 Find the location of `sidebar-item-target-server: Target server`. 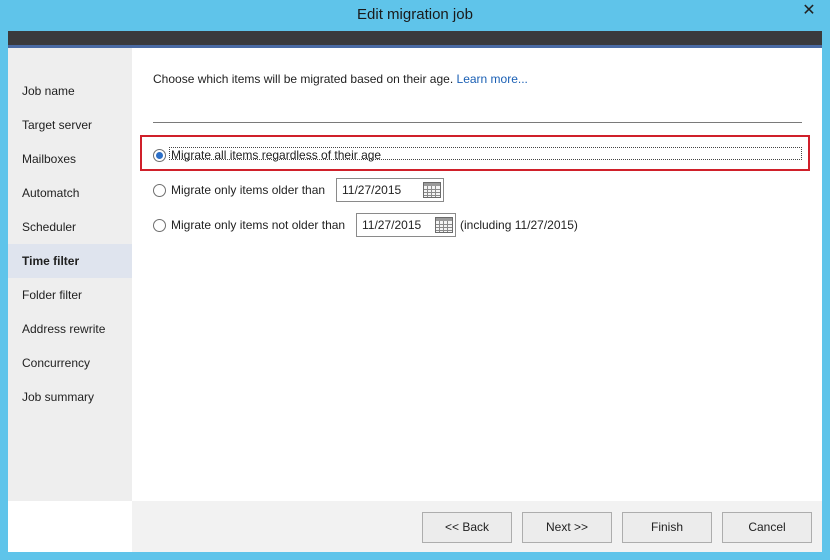

sidebar-item-target-server: Target server is located at coordinates (70, 125).